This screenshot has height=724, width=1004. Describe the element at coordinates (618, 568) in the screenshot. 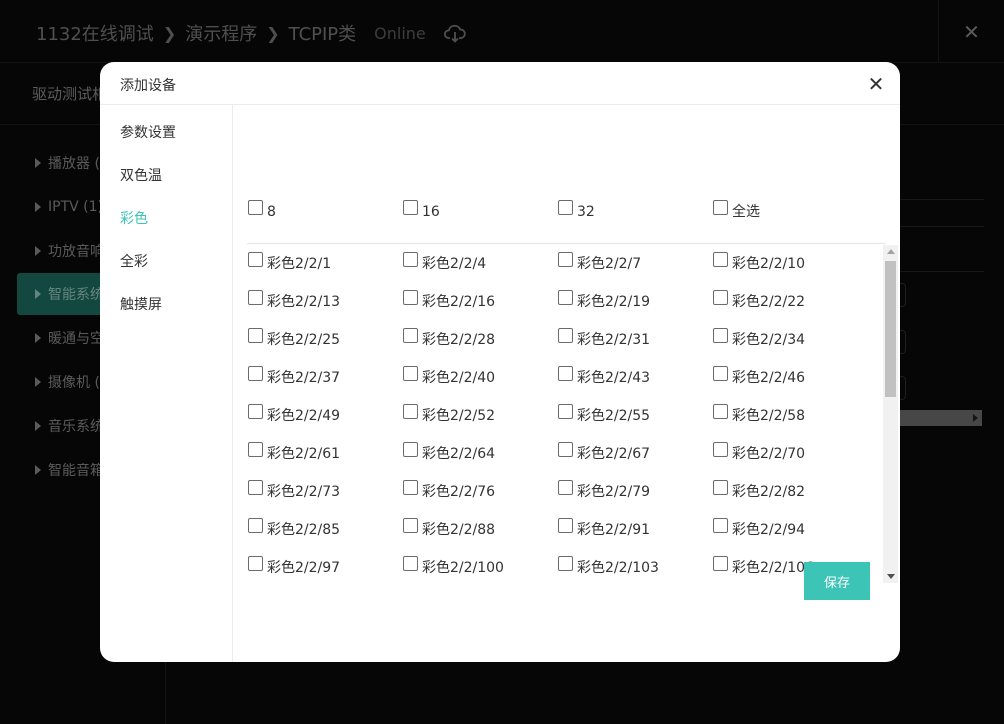

I see `device-label: 彩色2/2/103` at that location.